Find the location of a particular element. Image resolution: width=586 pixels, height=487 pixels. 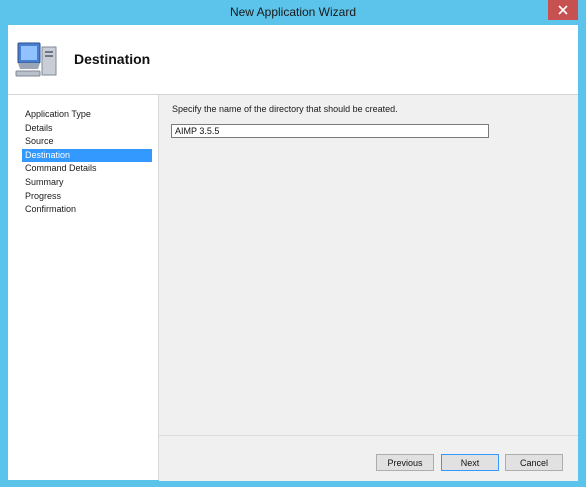

title-bar: New Application Wizard is located at coordinates (293, 12).